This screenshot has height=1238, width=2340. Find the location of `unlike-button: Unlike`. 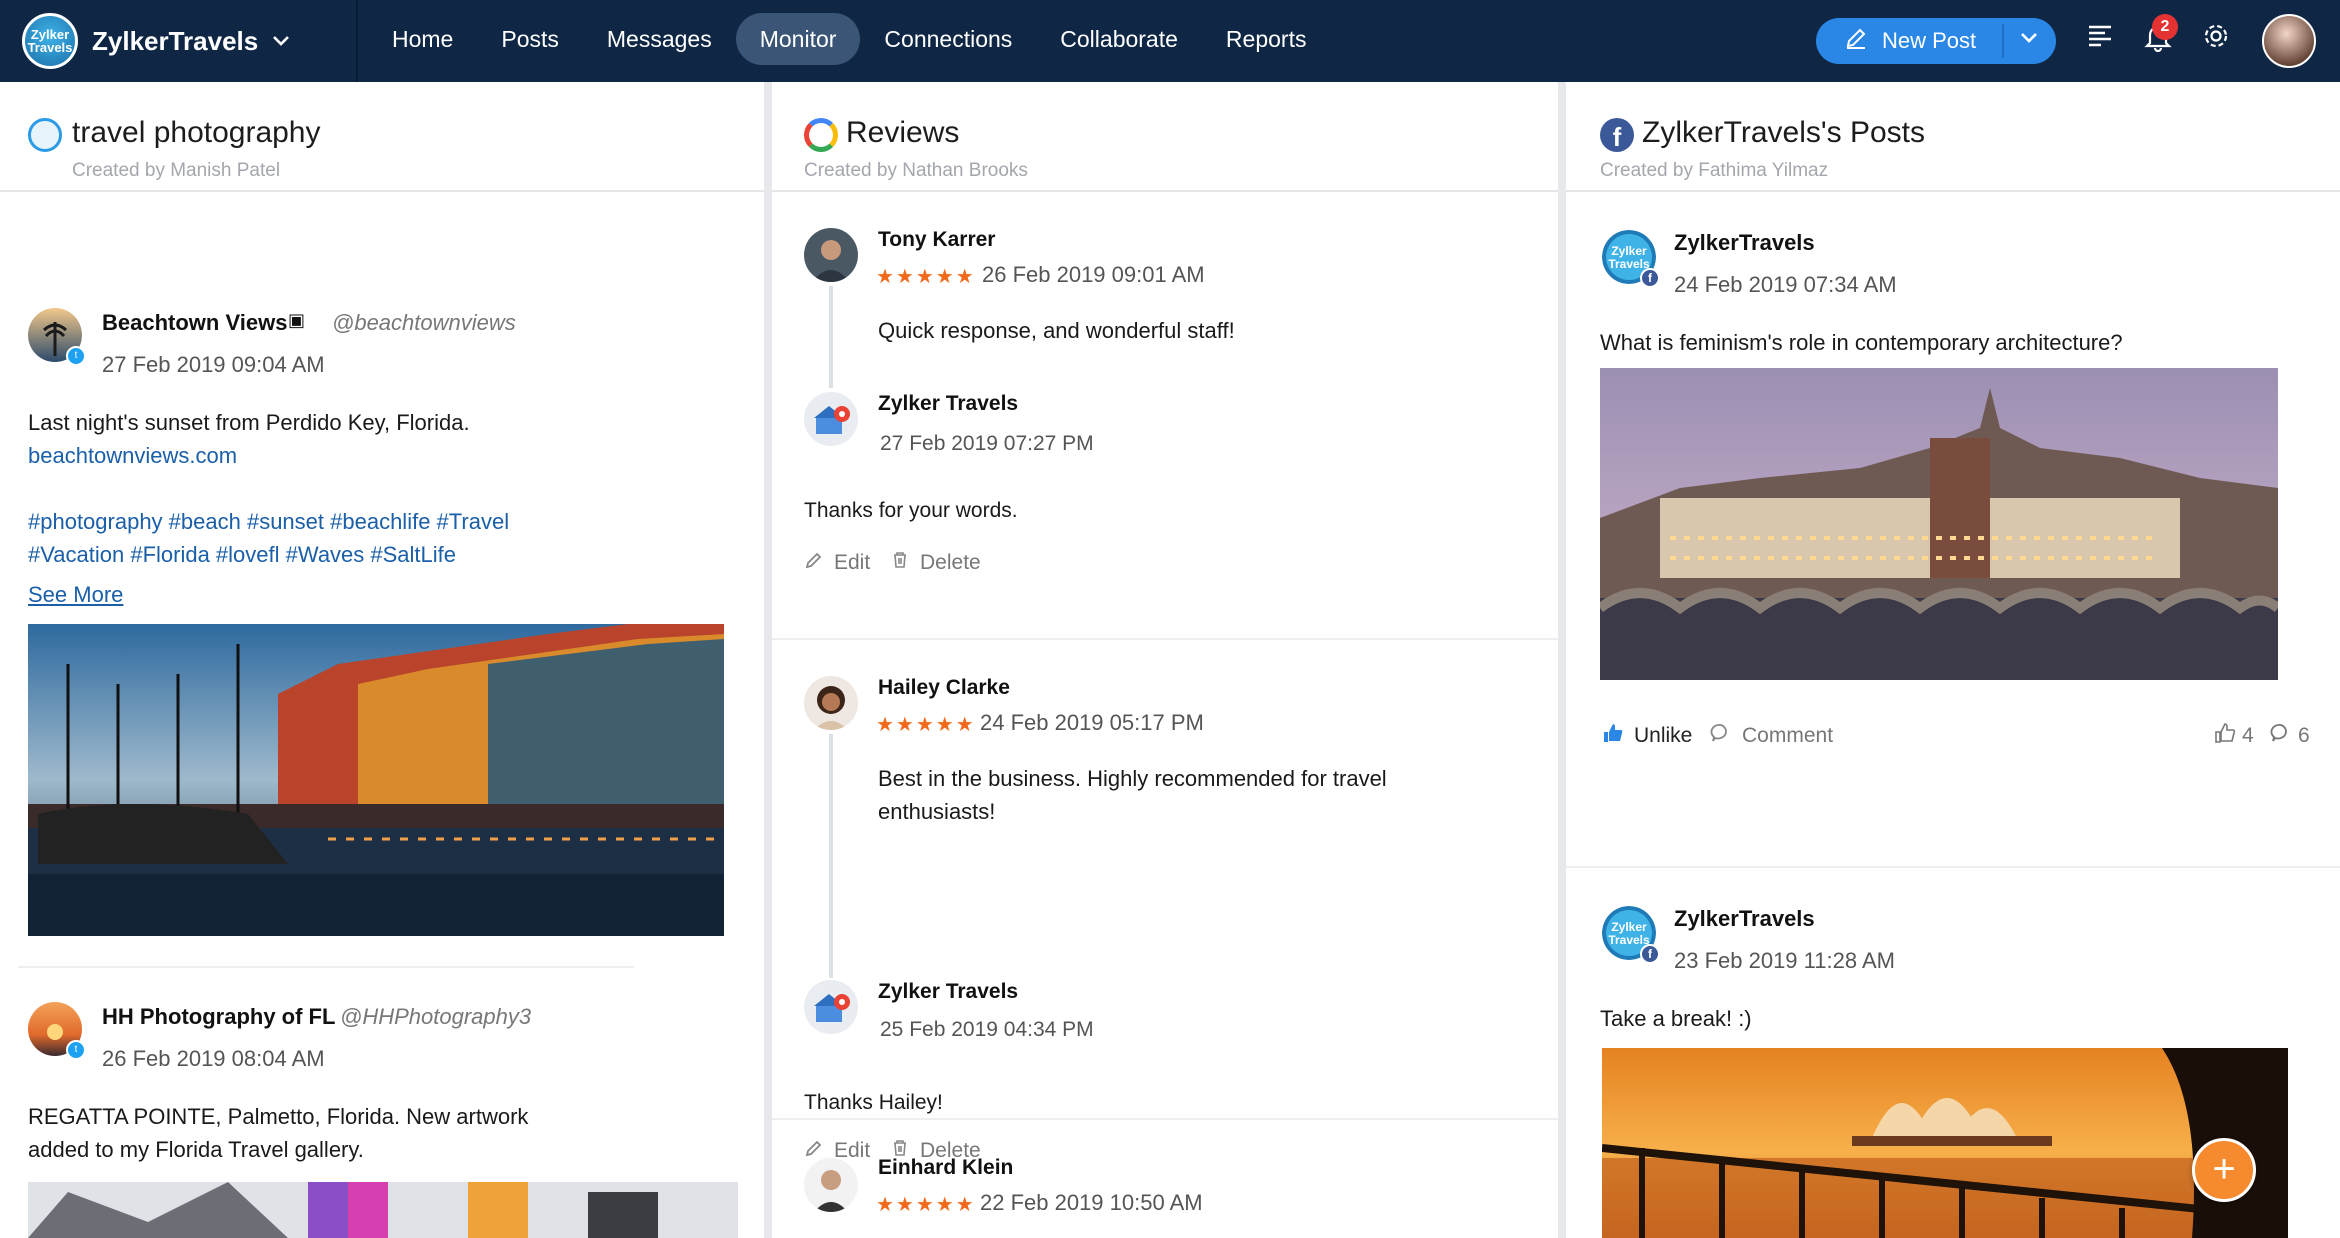

unlike-button: Unlike is located at coordinates (1647, 736).